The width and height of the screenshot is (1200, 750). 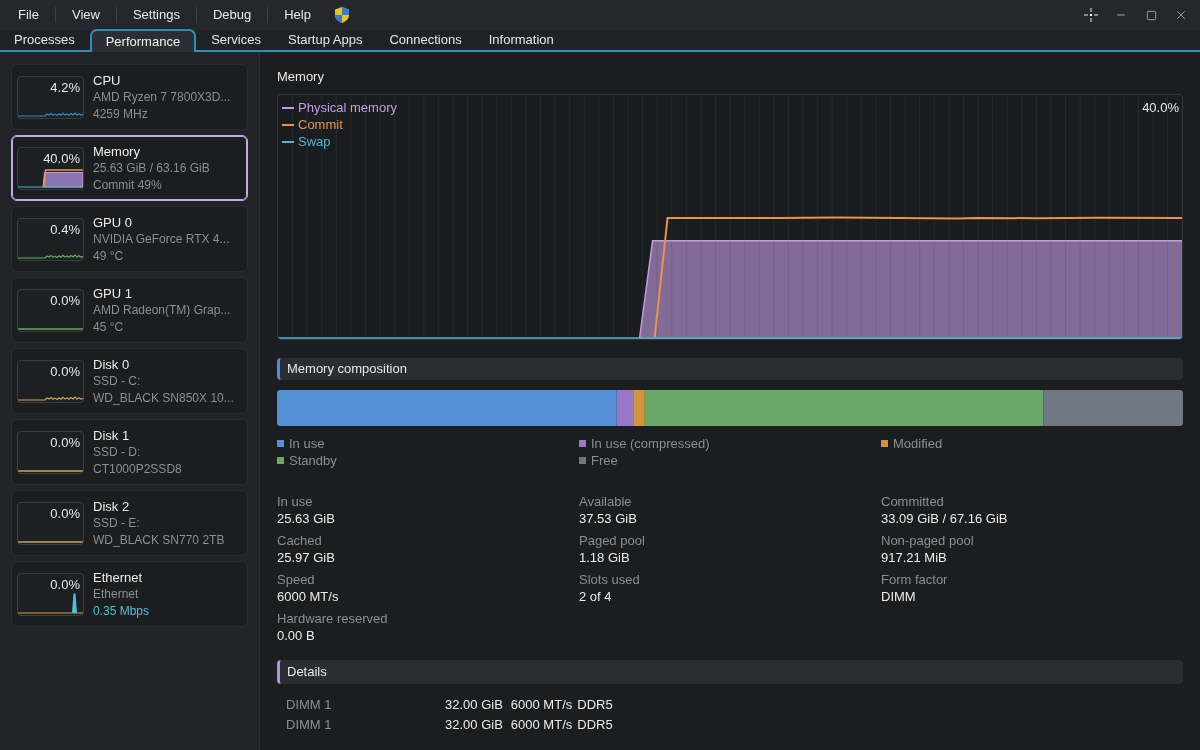 I want to click on legend-label: In use (compressed), so click(x=650, y=443).